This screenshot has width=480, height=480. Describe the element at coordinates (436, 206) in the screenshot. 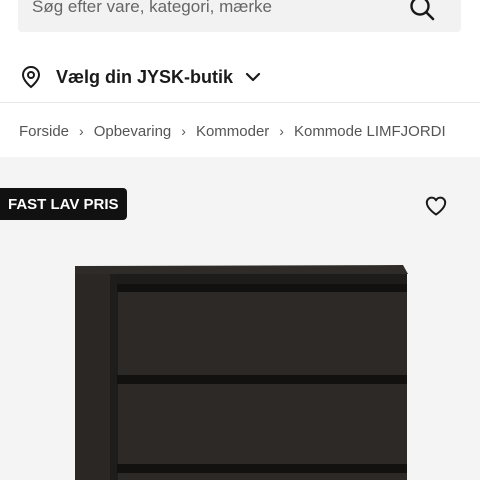

I see `heart-icon` at that location.